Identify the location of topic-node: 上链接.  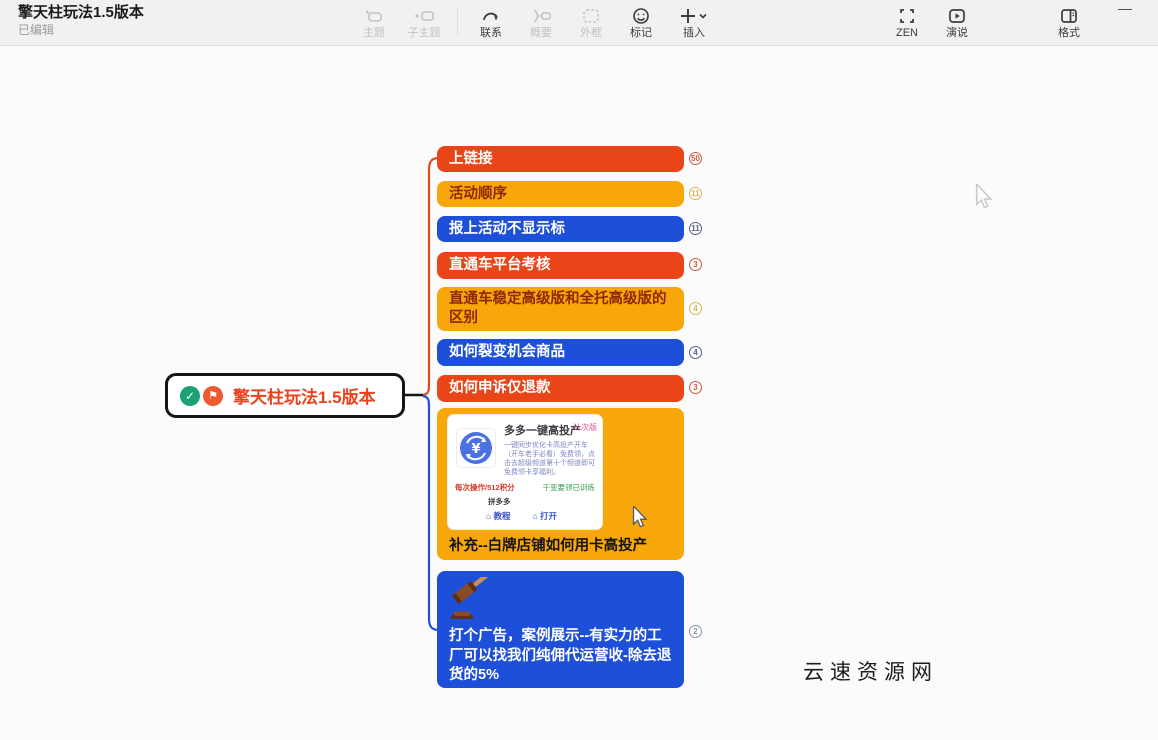
(560, 159).